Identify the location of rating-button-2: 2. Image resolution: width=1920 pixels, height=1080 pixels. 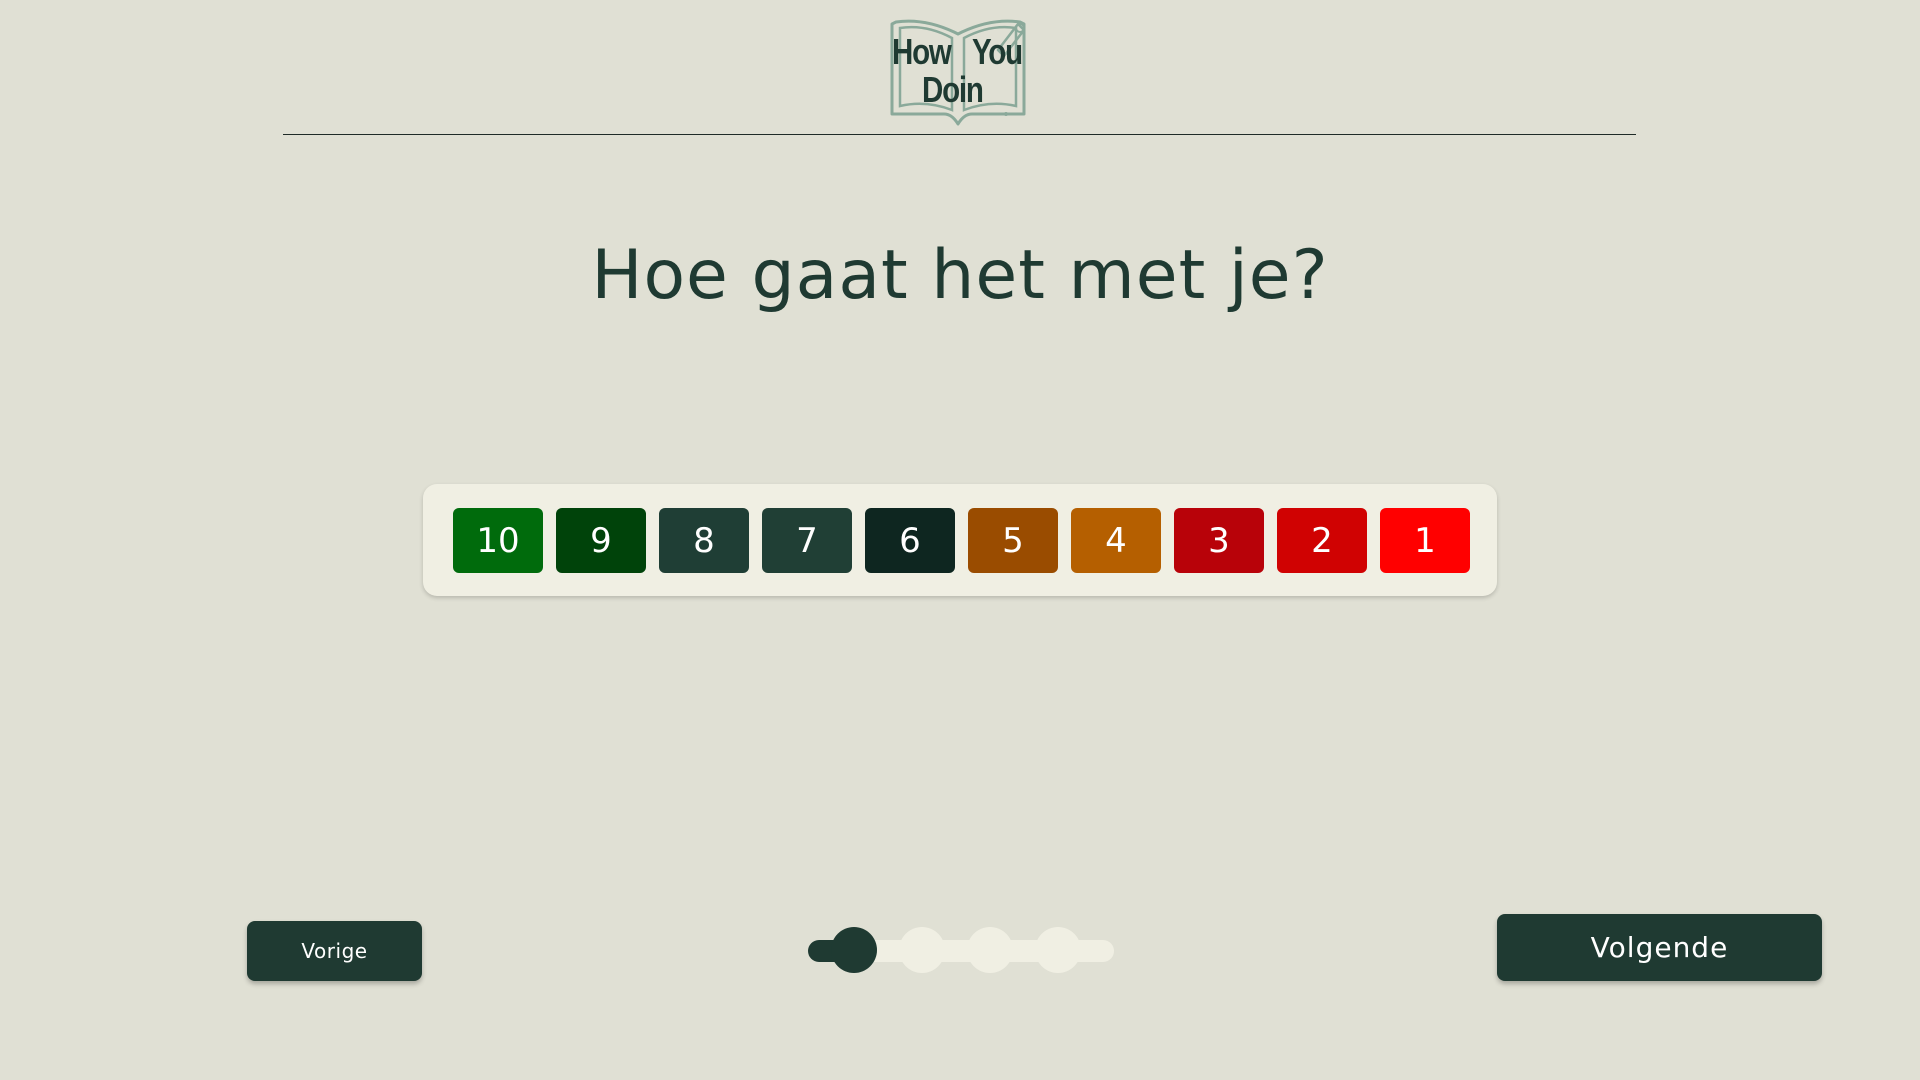
(1322, 540).